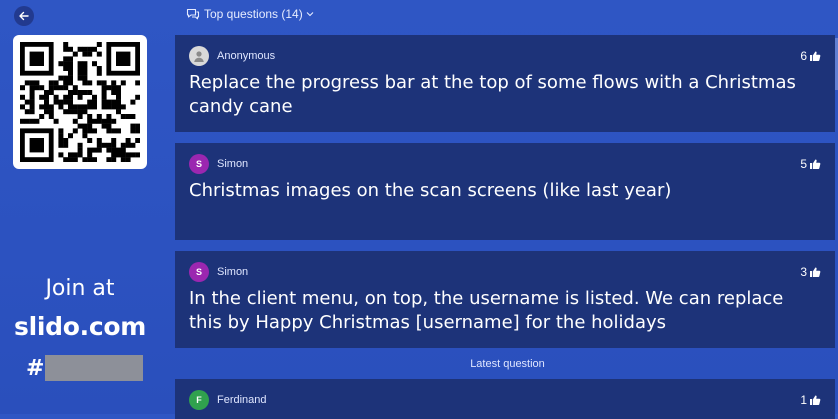 Image resolution: width=838 pixels, height=419 pixels. I want to click on vote-count: 3, so click(803, 272).